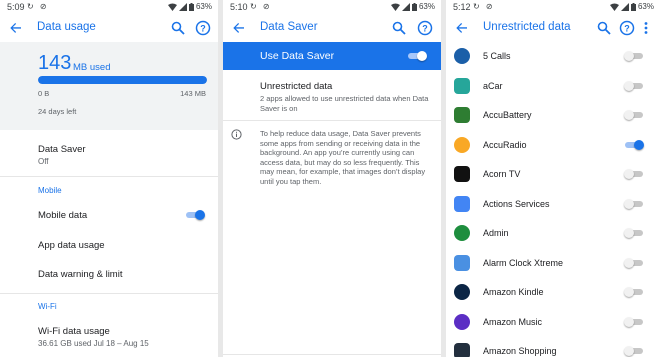  What do you see at coordinates (462, 174) in the screenshot?
I see `acorn-tv-icon` at bounding box center [462, 174].